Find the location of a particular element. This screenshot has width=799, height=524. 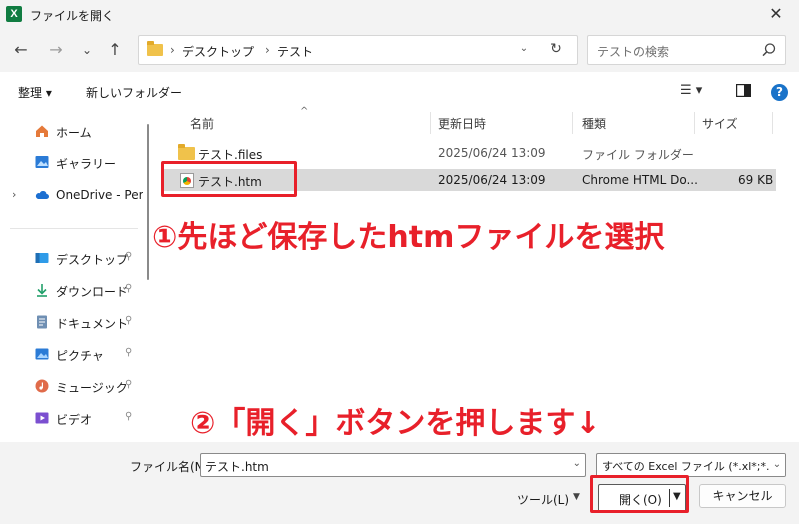

filename-value: テスト.htm is located at coordinates (237, 467).